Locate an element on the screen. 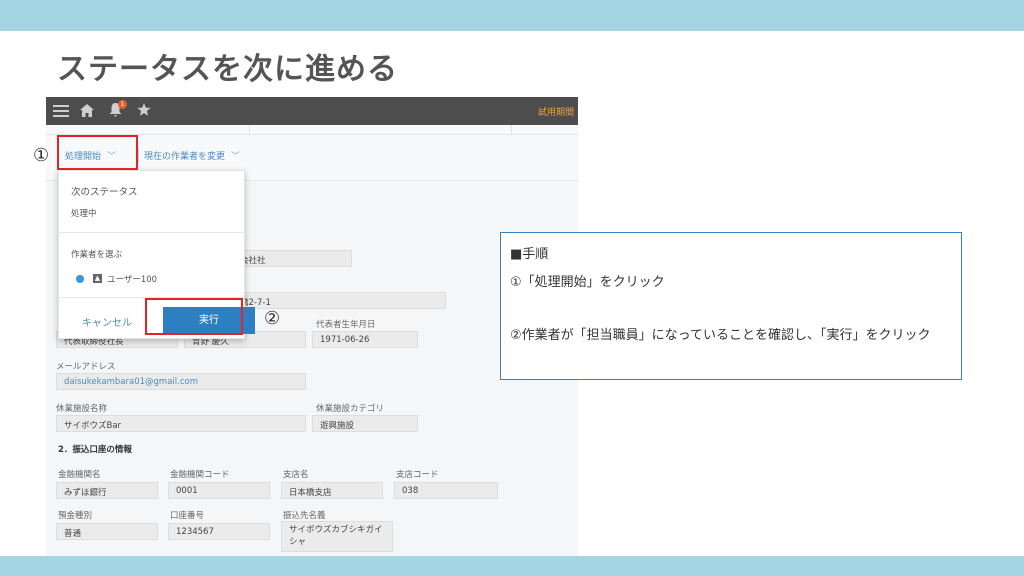  next-status-title: 次のステータス is located at coordinates (104, 192).